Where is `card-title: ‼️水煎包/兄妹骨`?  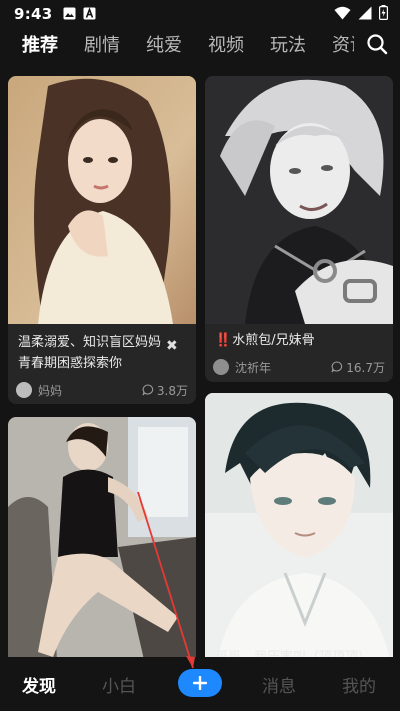
card-title: ‼️水煎包/兄妹骨 is located at coordinates (291, 340).